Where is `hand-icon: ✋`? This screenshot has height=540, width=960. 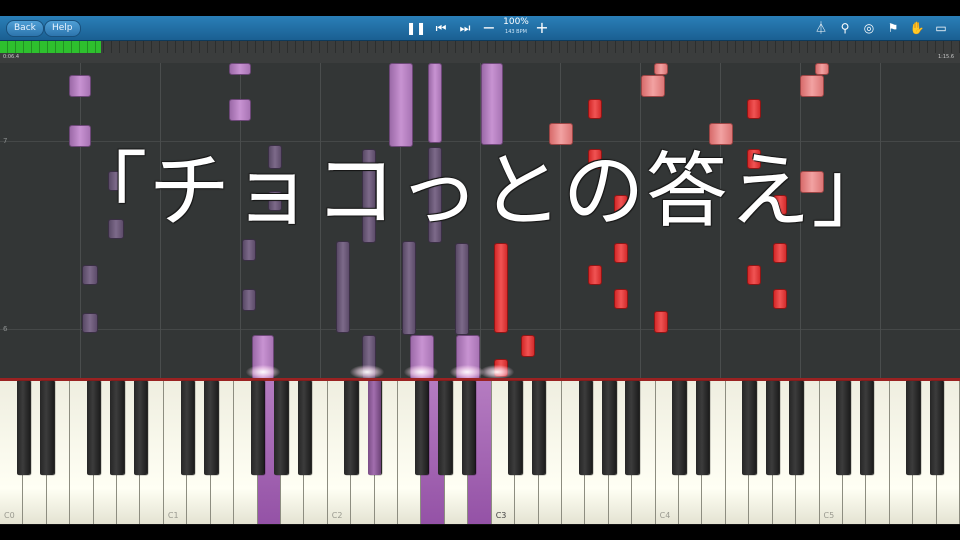 hand-icon: ✋ is located at coordinates (917, 28).